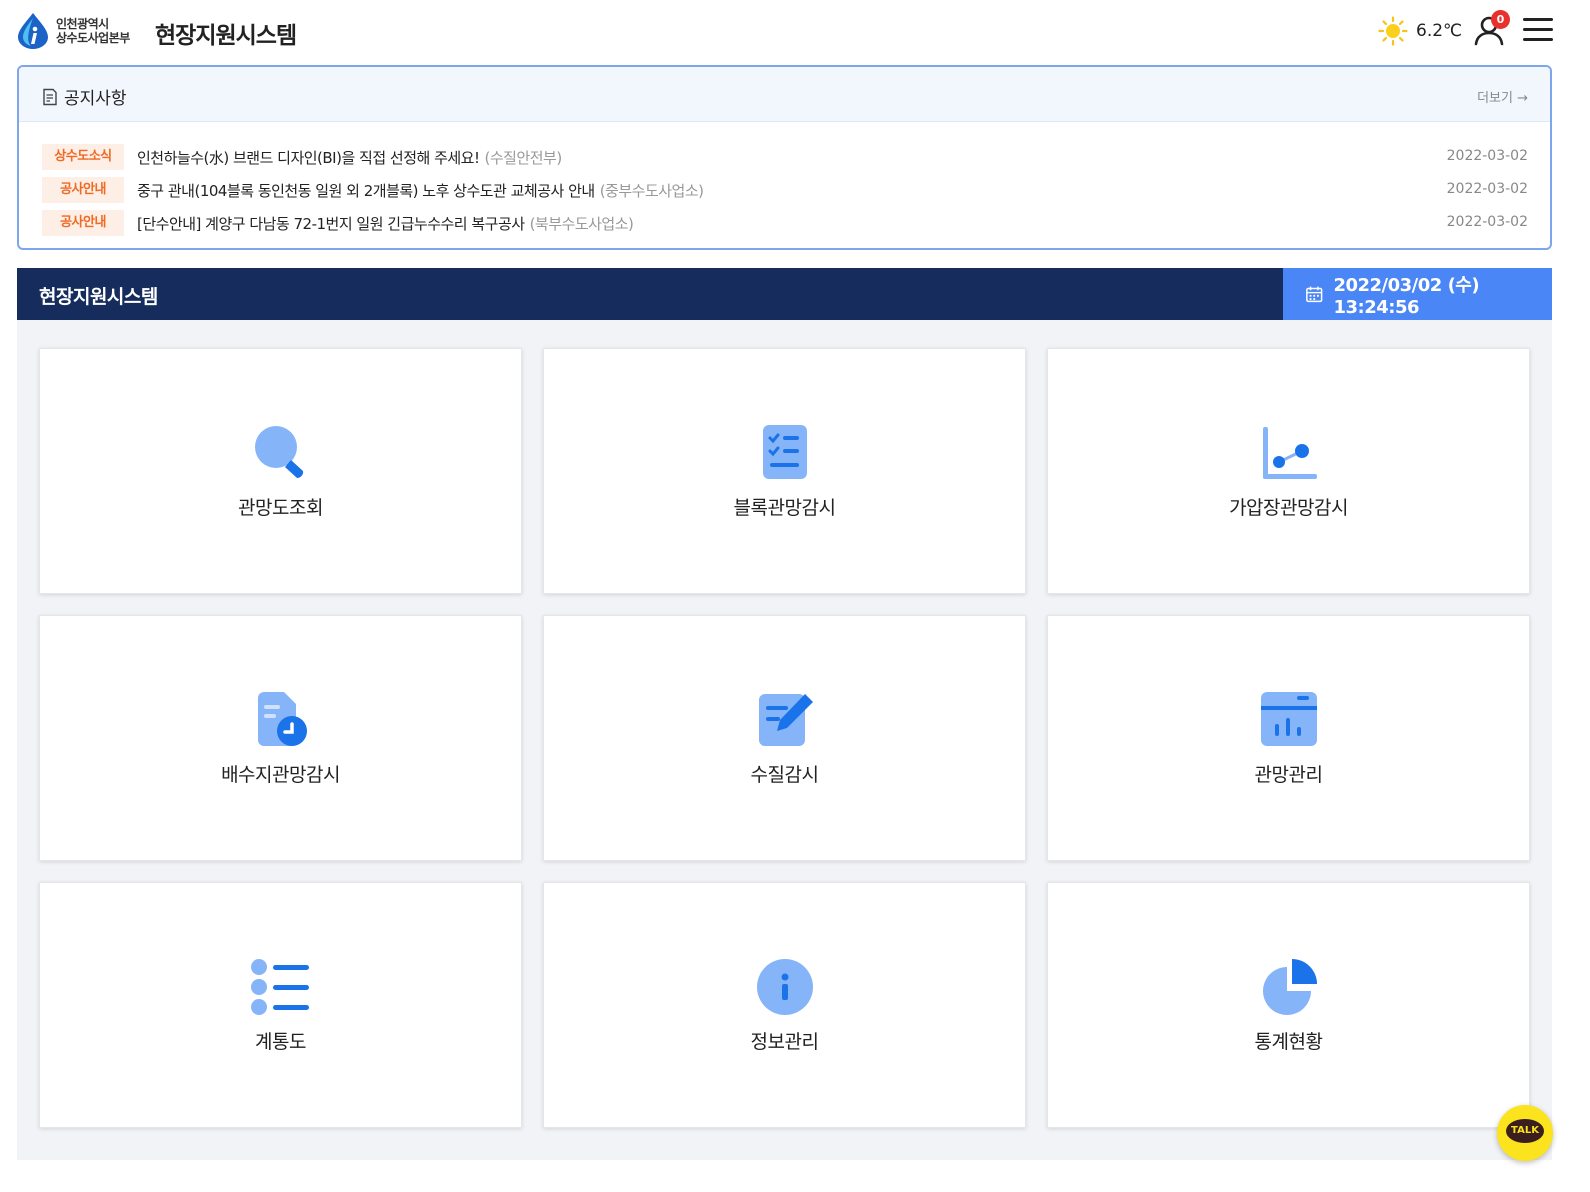 This screenshot has width=1590, height=1192. Describe the element at coordinates (795, 32) in the screenshot. I see `top-header: 인천광역시 상수도사업본부 현장지원시스템 6.2℃ 0` at that location.